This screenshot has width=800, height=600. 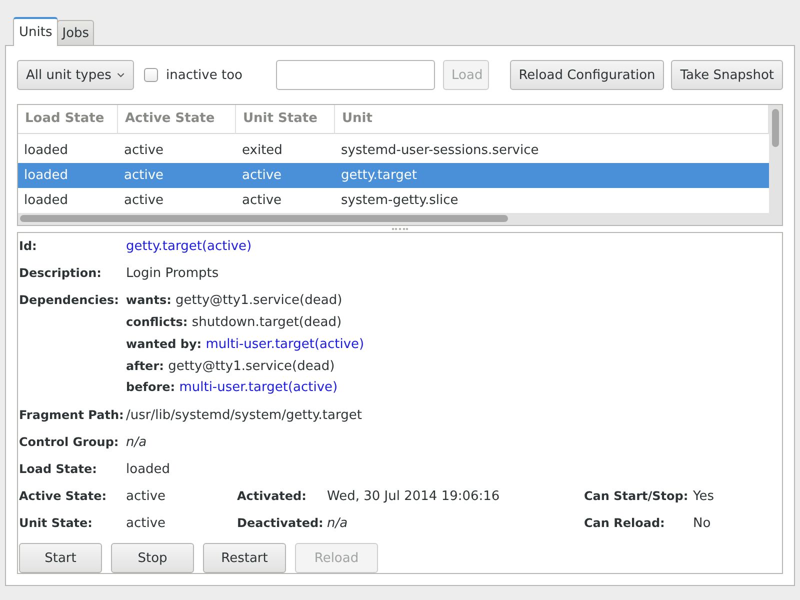 What do you see at coordinates (355, 75) in the screenshot?
I see `text-field` at bounding box center [355, 75].